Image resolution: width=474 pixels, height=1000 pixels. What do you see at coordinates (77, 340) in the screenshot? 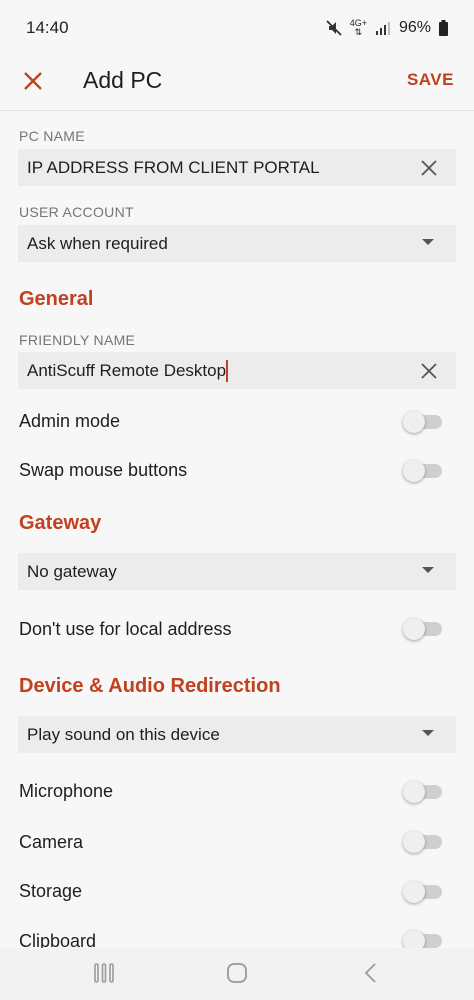
I see `friendly-name-label: FRIENDLY NAME` at bounding box center [77, 340].